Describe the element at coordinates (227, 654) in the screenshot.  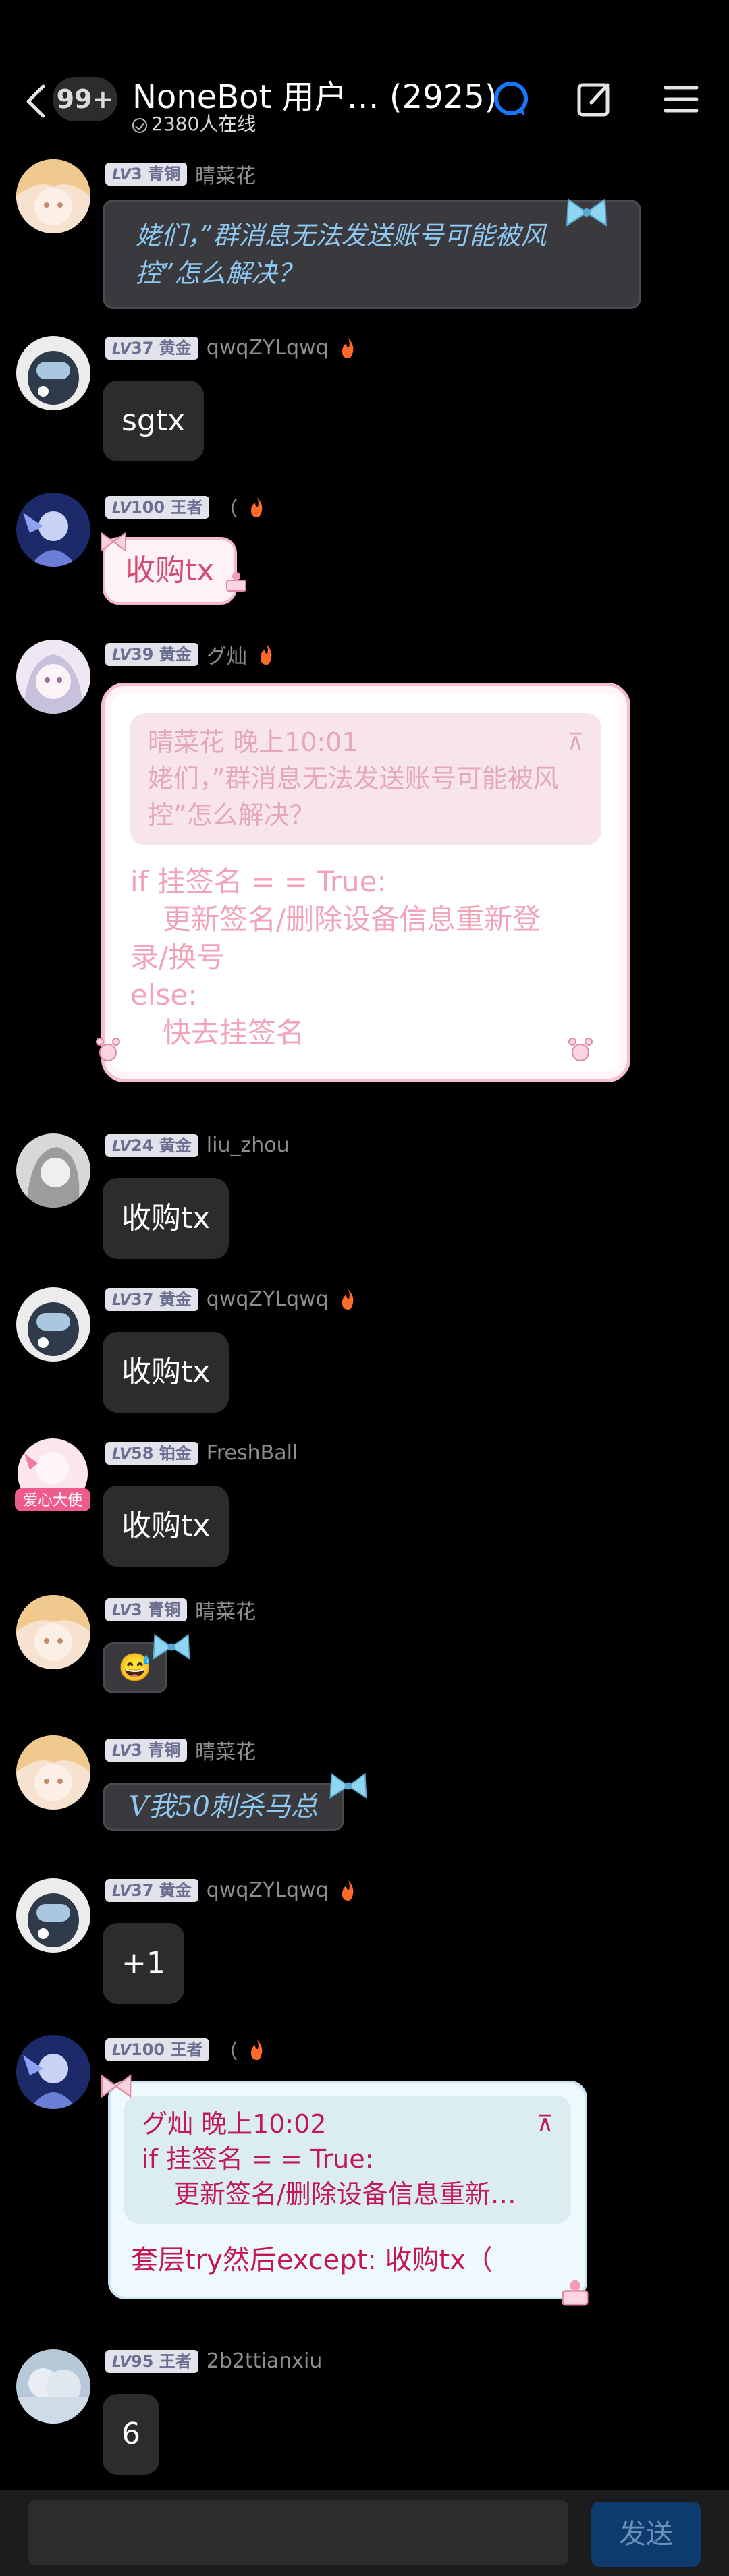
I see `sender-name: グ灿` at that location.